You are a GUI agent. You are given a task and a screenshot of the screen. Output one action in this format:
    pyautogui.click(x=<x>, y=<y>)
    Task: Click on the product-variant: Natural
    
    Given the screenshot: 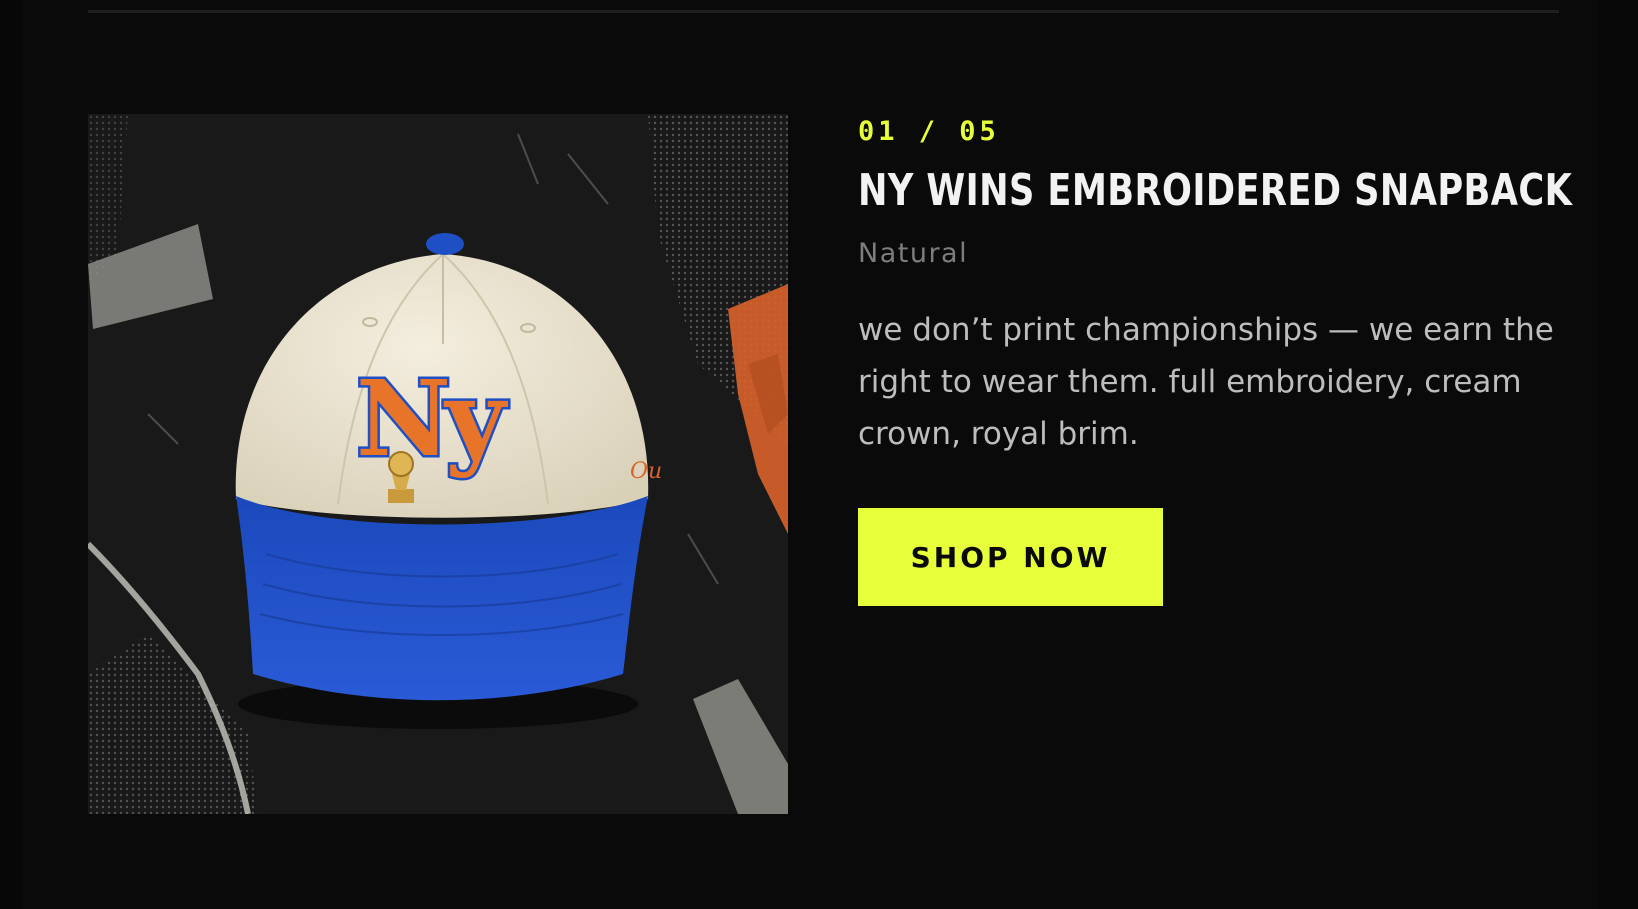 What is the action you would take?
    pyautogui.click(x=913, y=253)
    